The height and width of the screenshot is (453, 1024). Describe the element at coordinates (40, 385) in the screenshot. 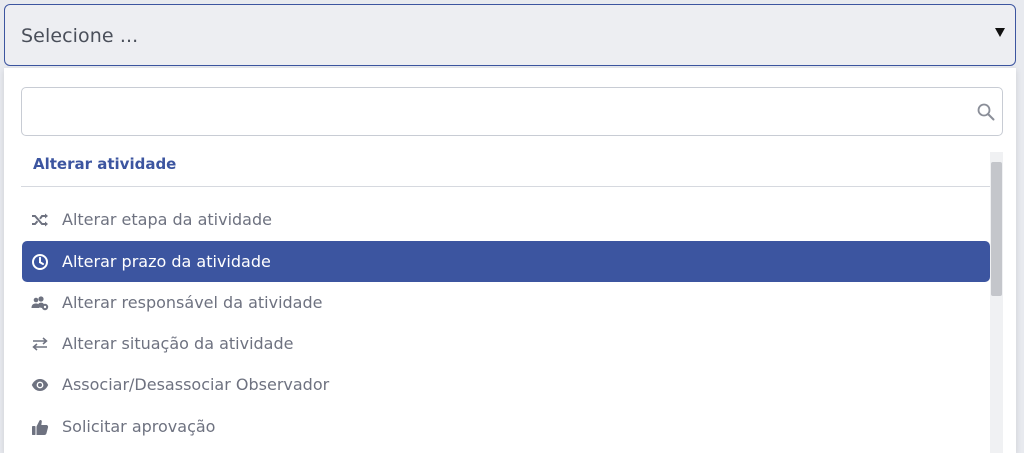

I see `eye-icon` at that location.